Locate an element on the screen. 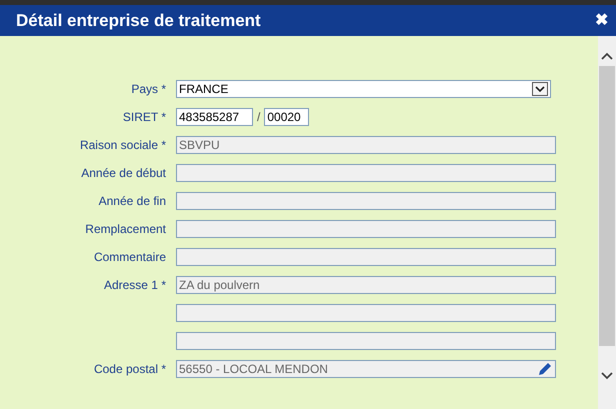 The width and height of the screenshot is (616, 409). field-label: Raison sociale * is located at coordinates (123, 145).